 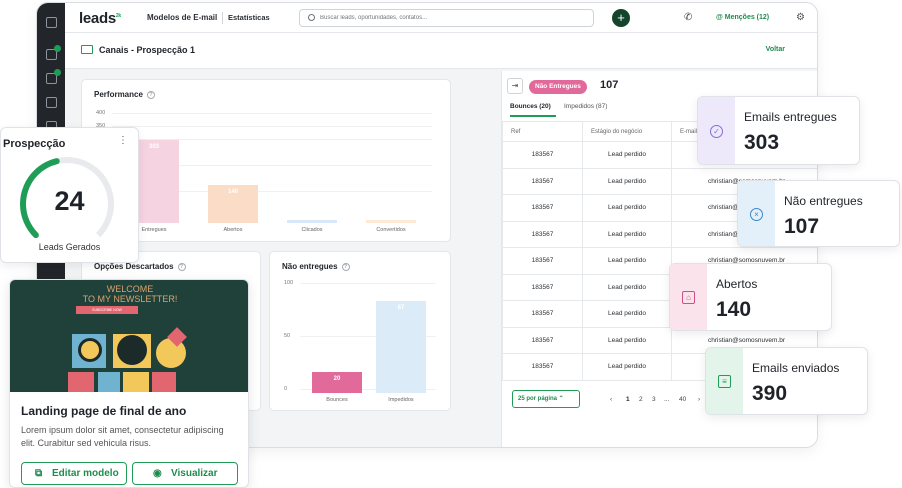 I want to click on tab-bounces: Bounces (20), so click(x=533, y=110).